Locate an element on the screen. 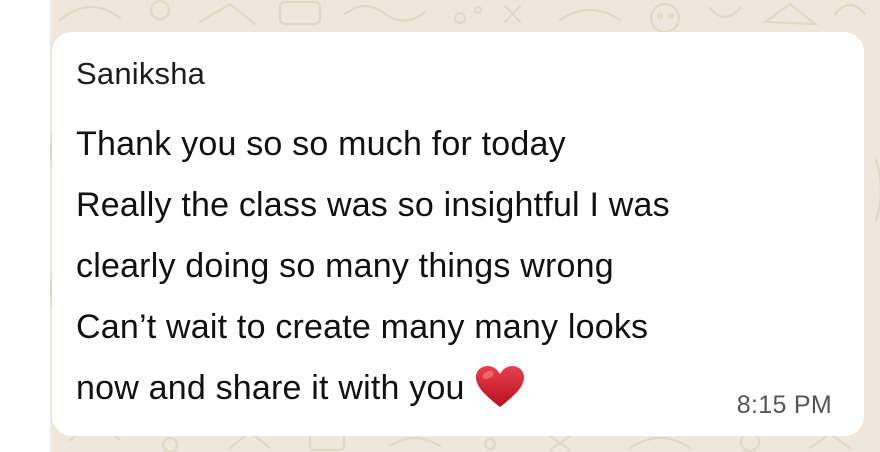  message-line: now and share it with you is located at coordinates (270, 388).